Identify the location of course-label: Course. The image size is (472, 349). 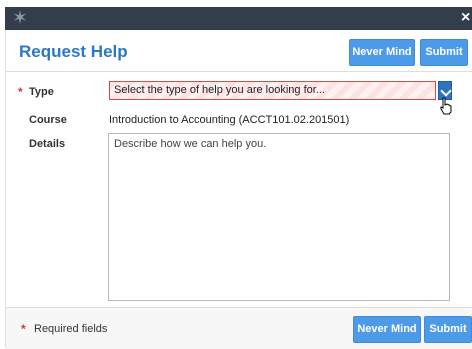
(48, 120).